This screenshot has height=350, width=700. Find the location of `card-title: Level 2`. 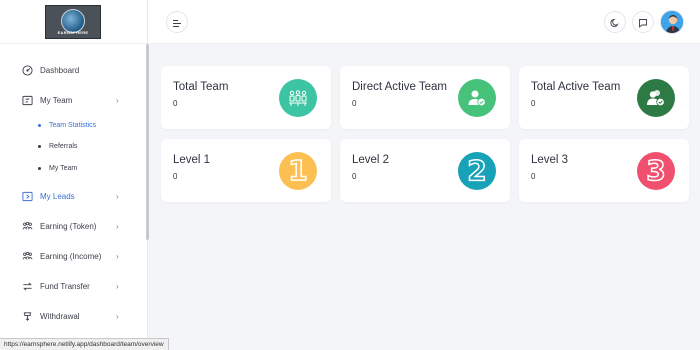

card-title: Level 2 is located at coordinates (371, 160).